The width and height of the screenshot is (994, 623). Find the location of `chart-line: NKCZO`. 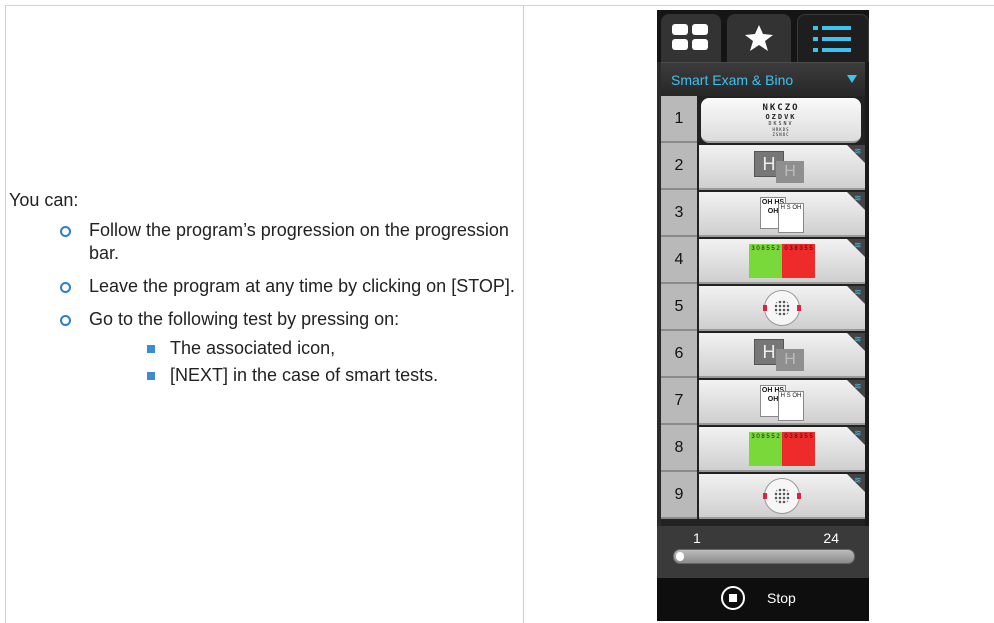

chart-line: NKCZO is located at coordinates (781, 107).